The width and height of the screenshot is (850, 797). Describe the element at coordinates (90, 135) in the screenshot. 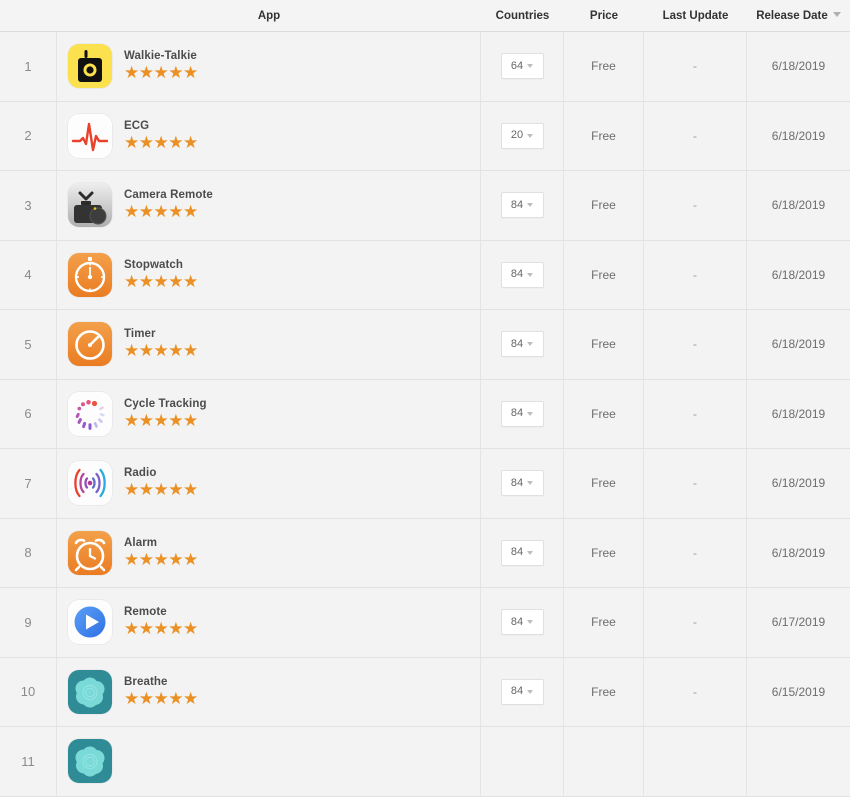

I see `ecg-icon` at that location.